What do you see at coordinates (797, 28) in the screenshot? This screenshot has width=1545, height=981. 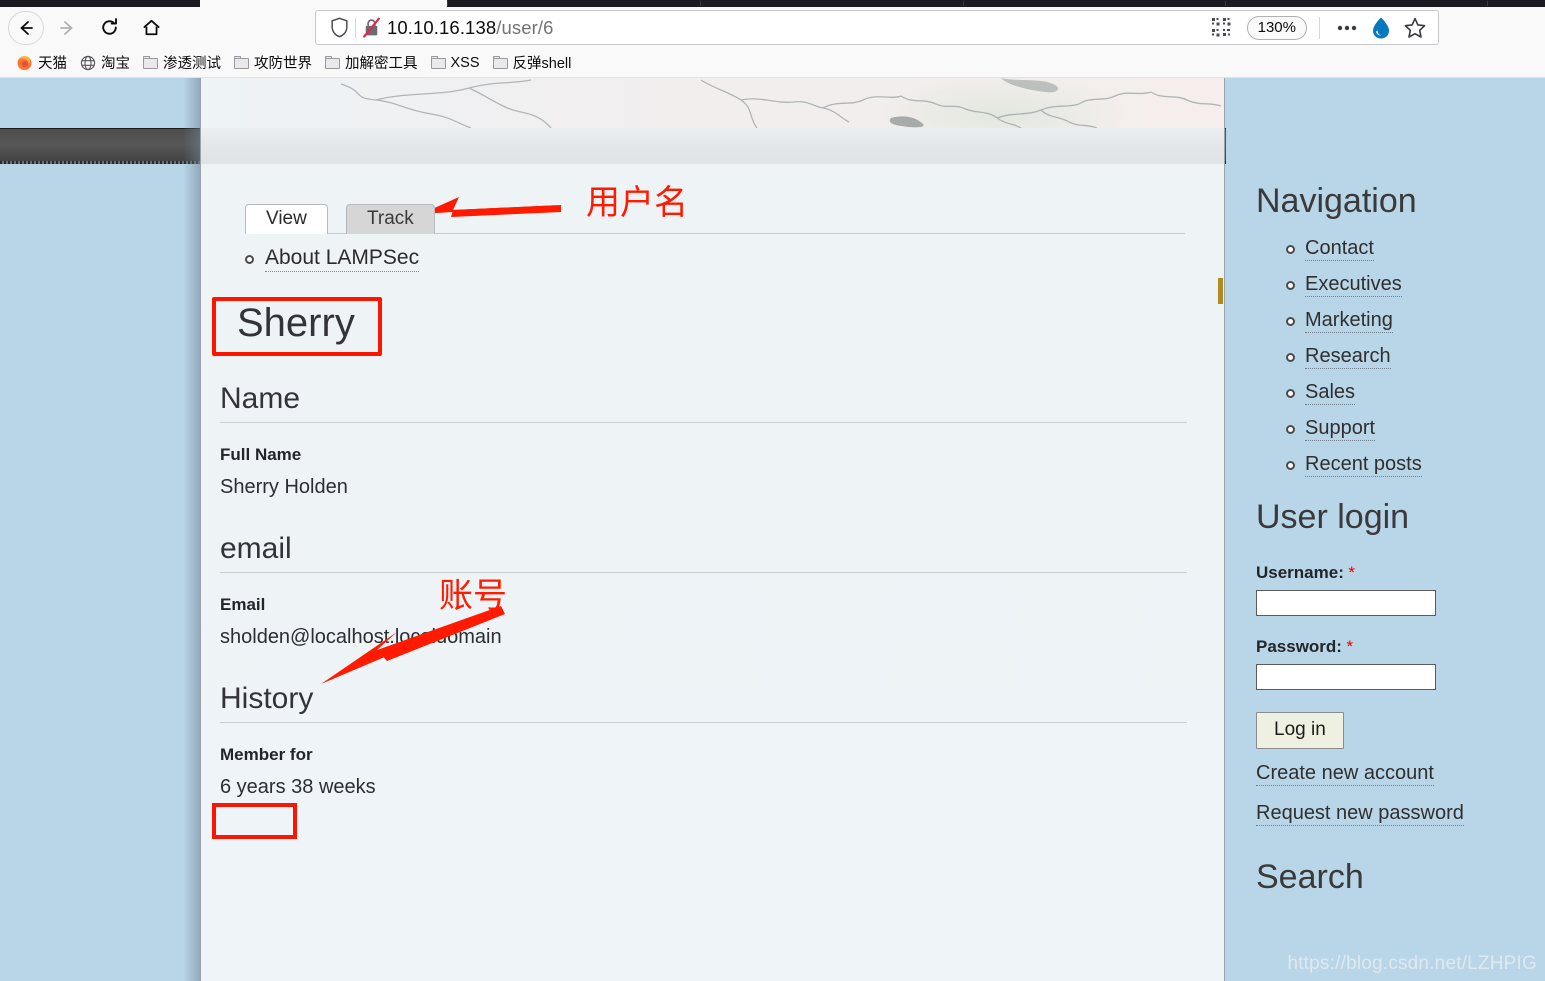 I see `url-text: 10.10.16.138/user/6` at bounding box center [797, 28].